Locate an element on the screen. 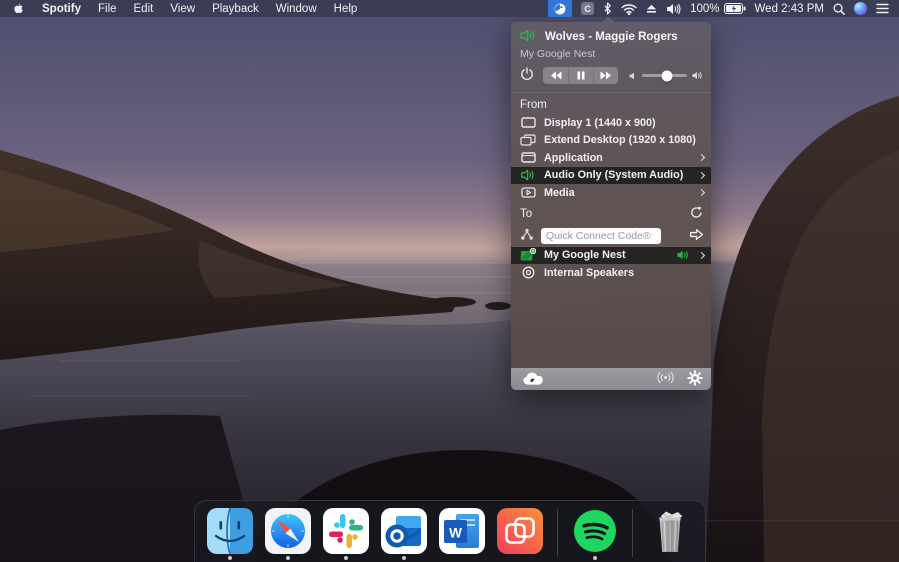  pause-button is located at coordinates (580, 75).